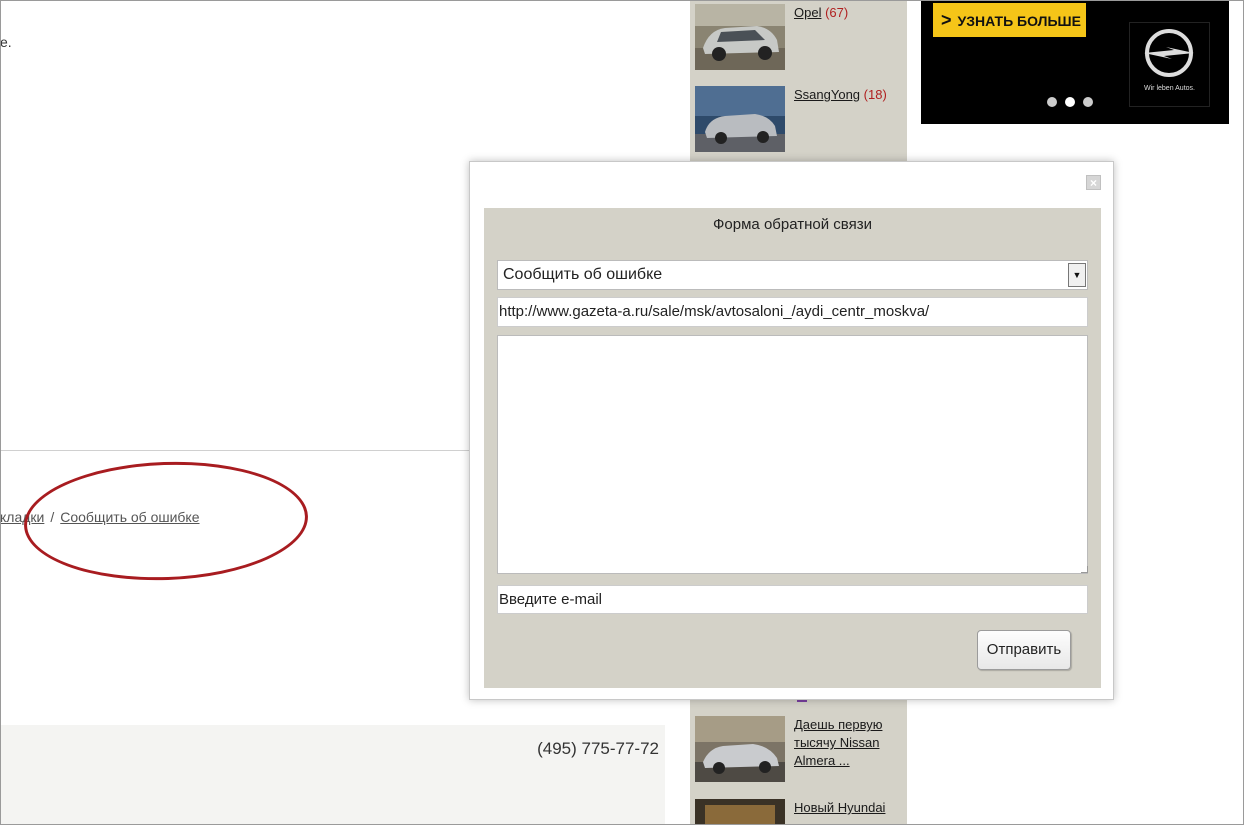  Describe the element at coordinates (1093, 182) in the screenshot. I see `close-icon: ×` at that location.